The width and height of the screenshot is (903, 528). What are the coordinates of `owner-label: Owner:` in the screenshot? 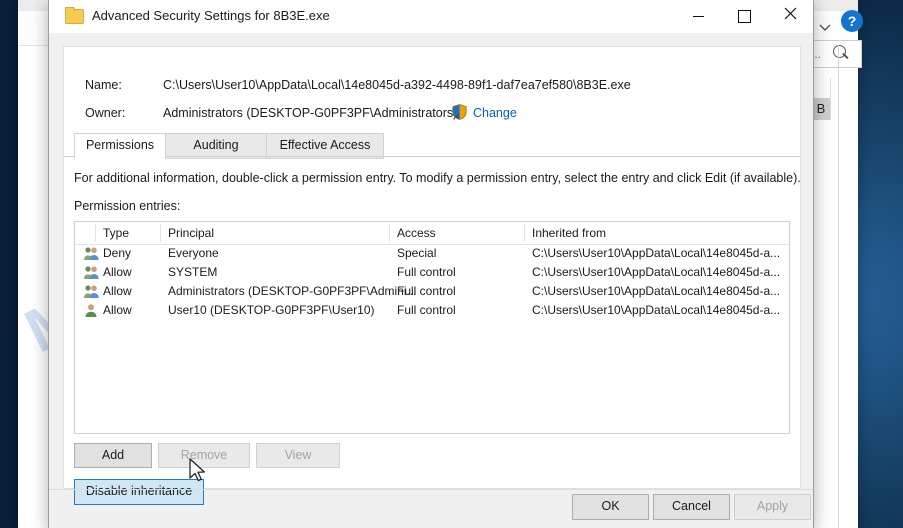 It's located at (105, 113).